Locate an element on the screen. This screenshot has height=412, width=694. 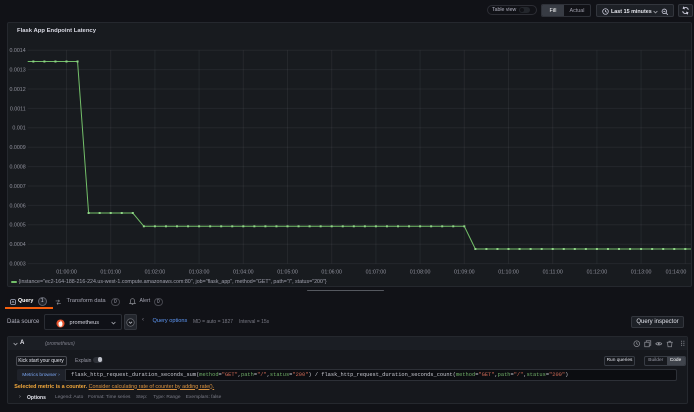
svg-text: 01:03:00 is located at coordinates (199, 273).